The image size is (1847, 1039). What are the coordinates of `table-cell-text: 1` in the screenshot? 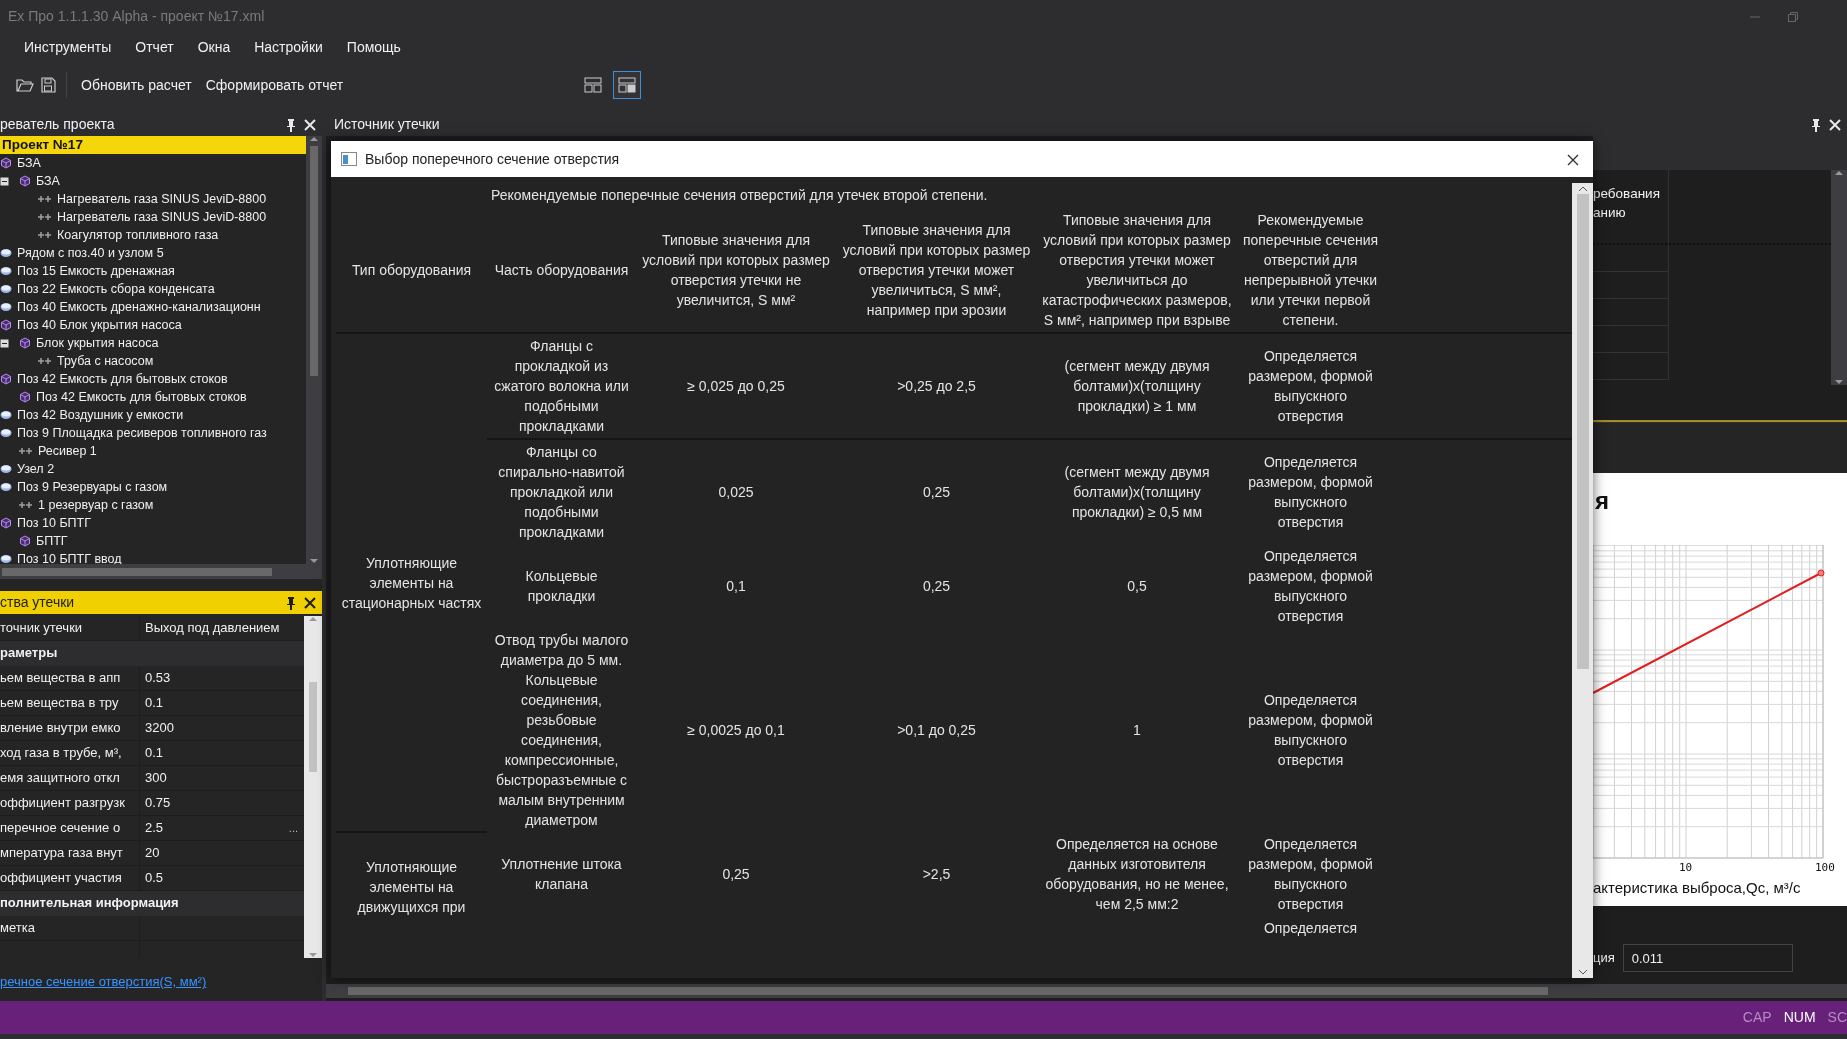 It's located at (1137, 730).